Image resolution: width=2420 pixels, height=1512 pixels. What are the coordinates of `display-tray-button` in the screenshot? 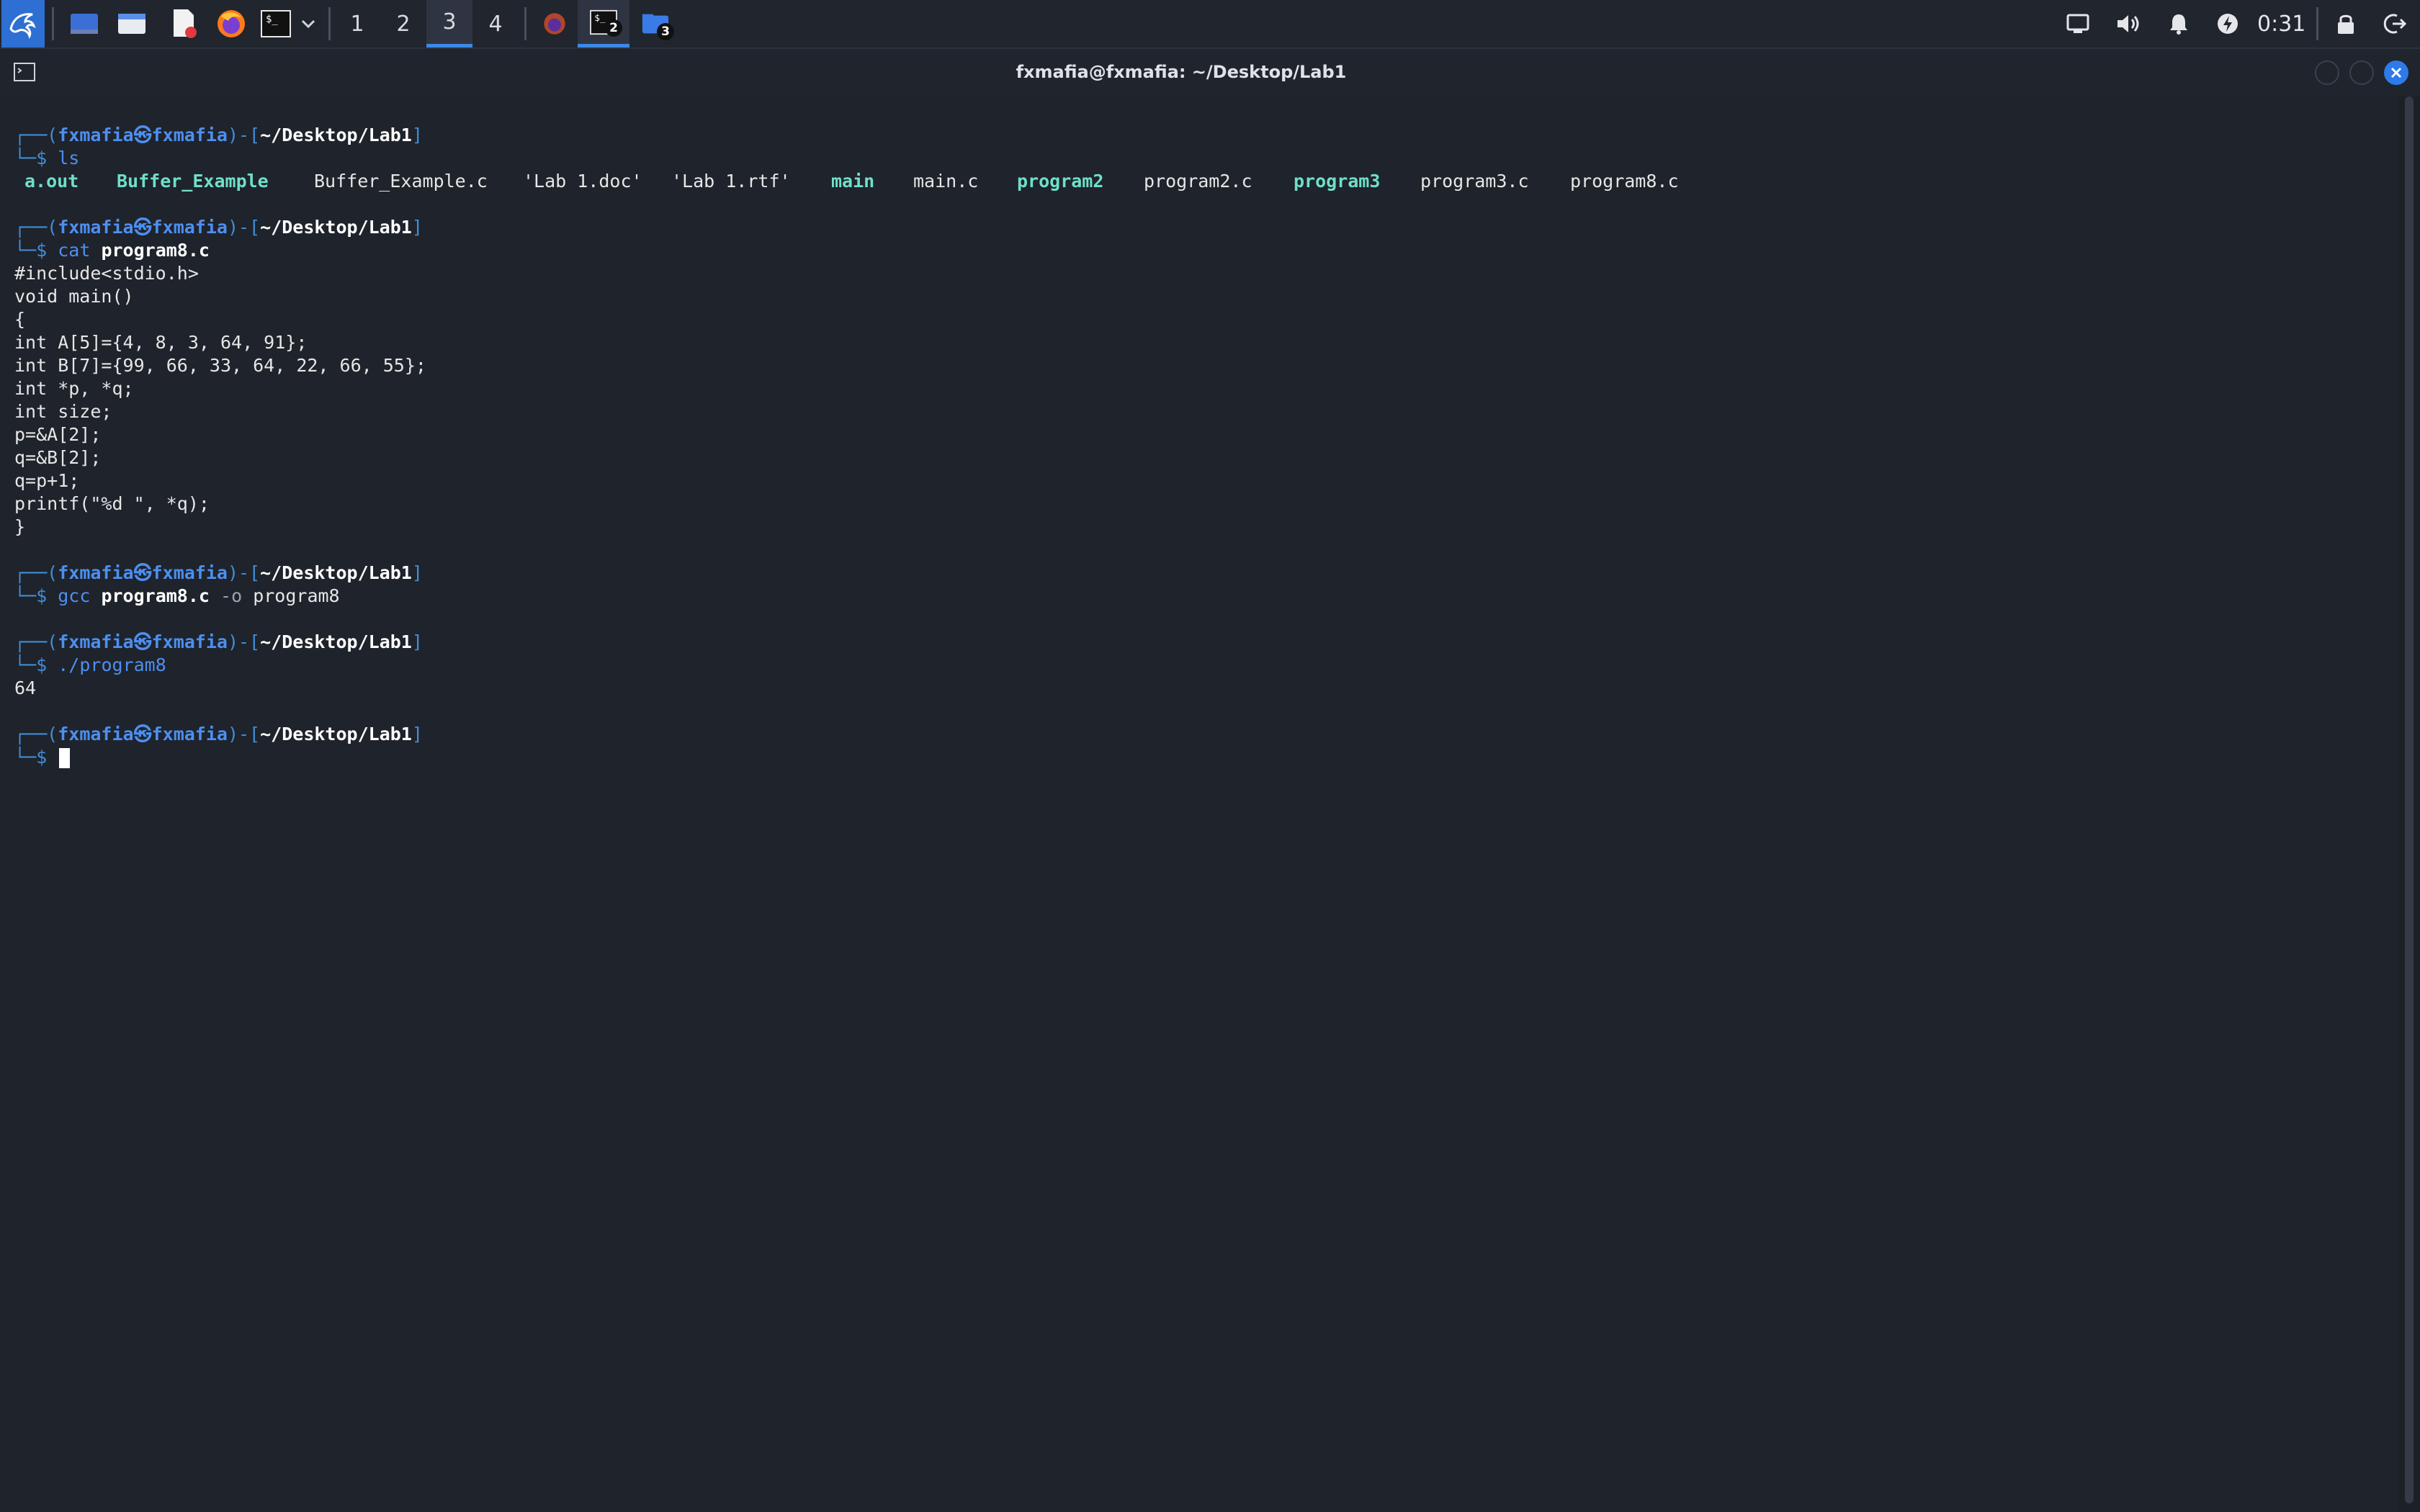 It's located at (2078, 23).